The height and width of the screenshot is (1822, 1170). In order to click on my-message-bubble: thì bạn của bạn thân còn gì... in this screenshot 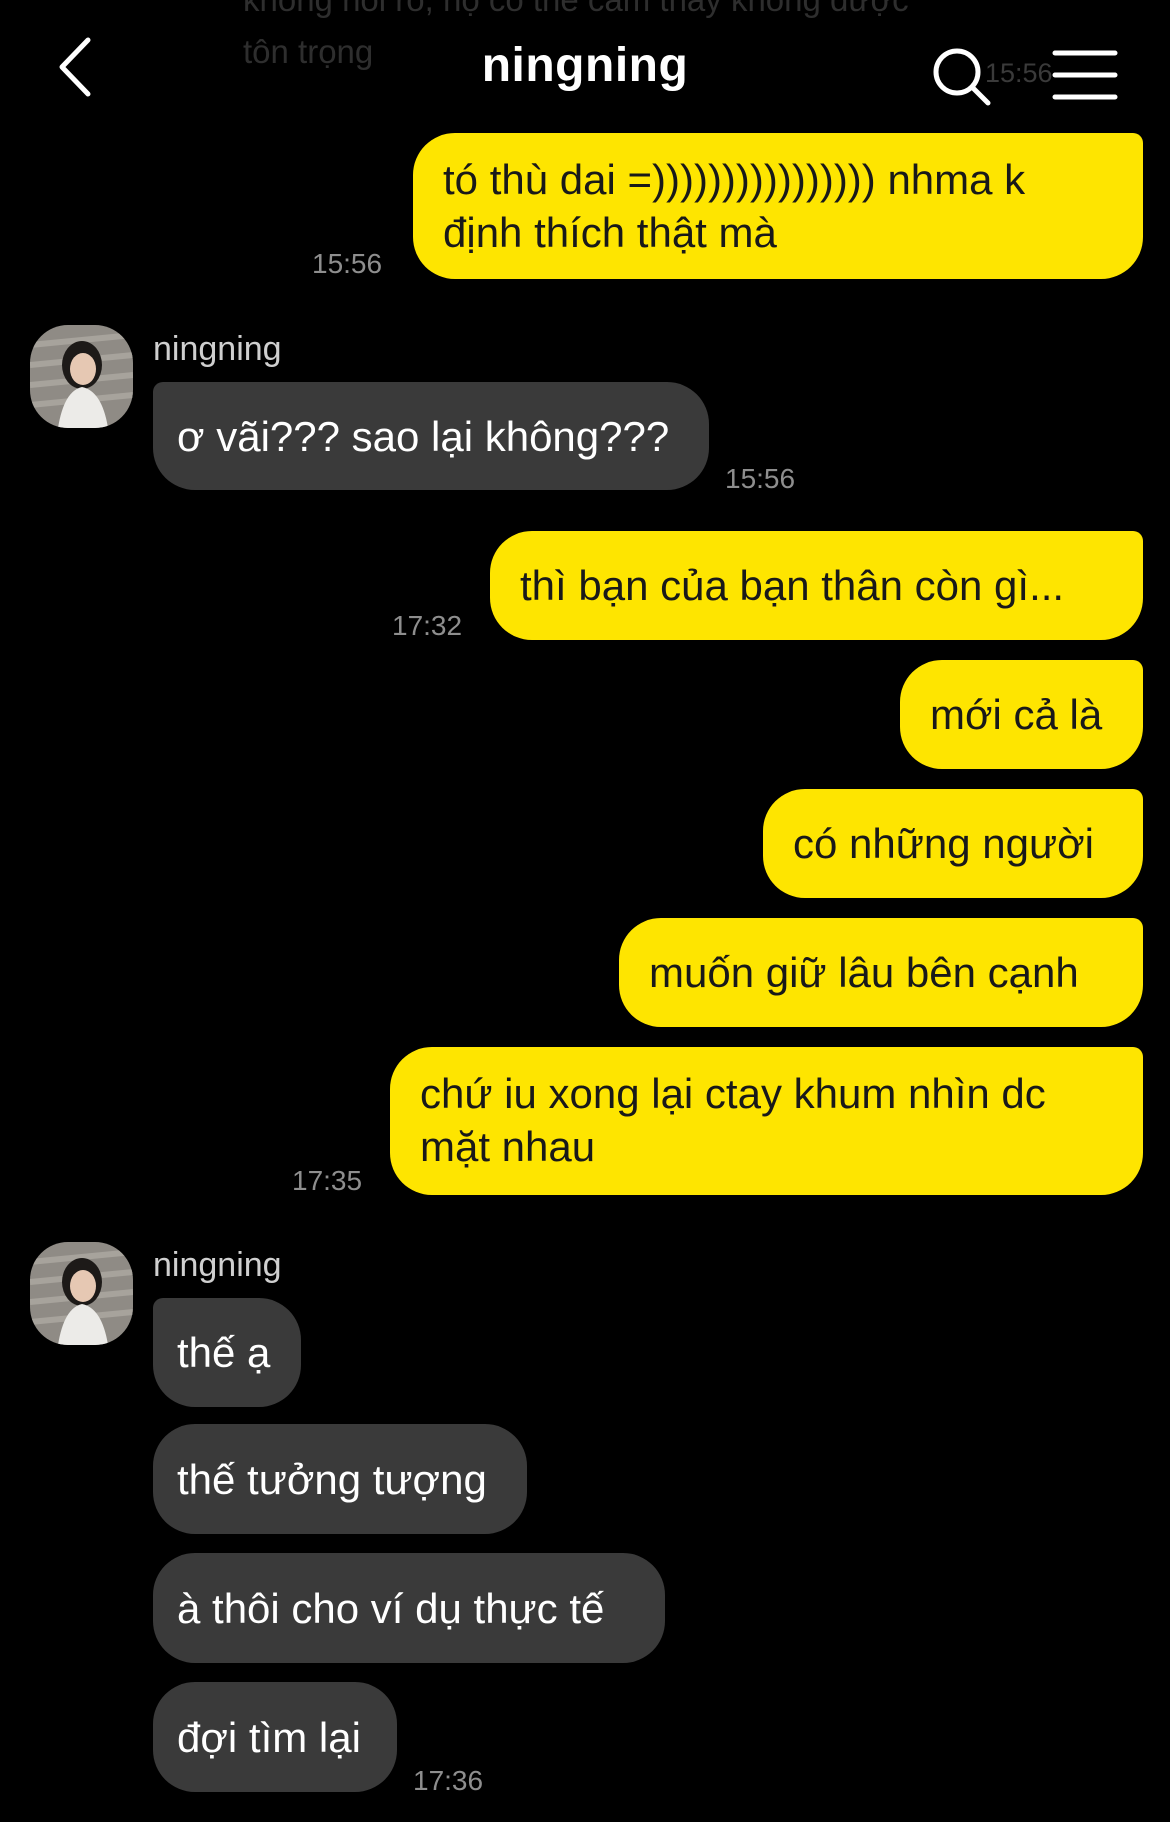, I will do `click(816, 585)`.